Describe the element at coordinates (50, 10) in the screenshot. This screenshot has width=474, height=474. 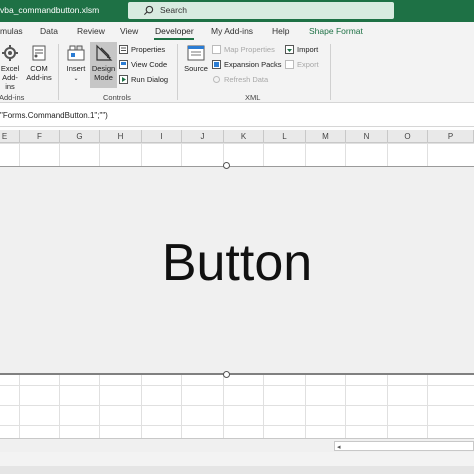
I see `window-title: vba_commandbutton.xlsm` at that location.